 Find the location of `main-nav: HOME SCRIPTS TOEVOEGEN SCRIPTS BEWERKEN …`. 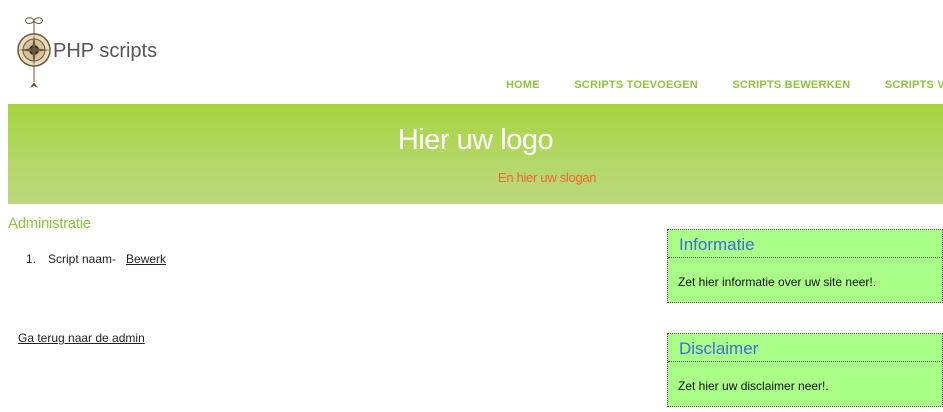

main-nav: HOME SCRIPTS TOEVOEGEN SCRIPTS BEWERKEN … is located at coordinates (724, 84).